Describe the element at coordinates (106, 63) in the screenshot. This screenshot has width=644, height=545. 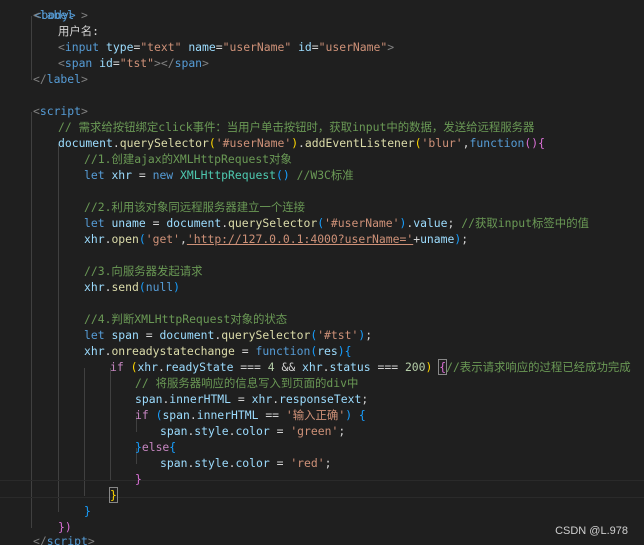
I see `code-token: id` at that location.